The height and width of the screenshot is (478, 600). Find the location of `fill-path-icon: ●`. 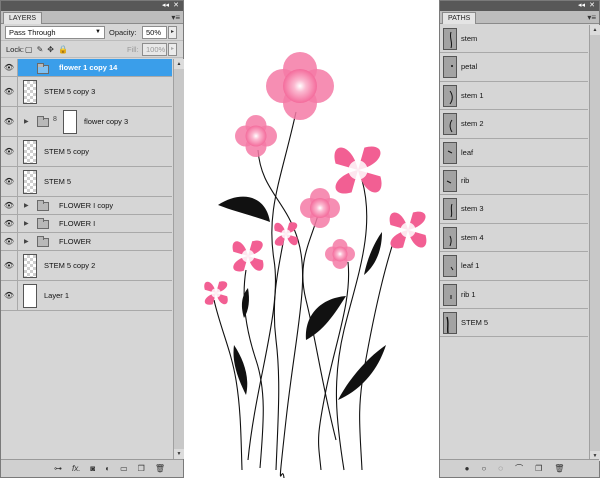

fill-path-icon: ● is located at coordinates (467, 468).